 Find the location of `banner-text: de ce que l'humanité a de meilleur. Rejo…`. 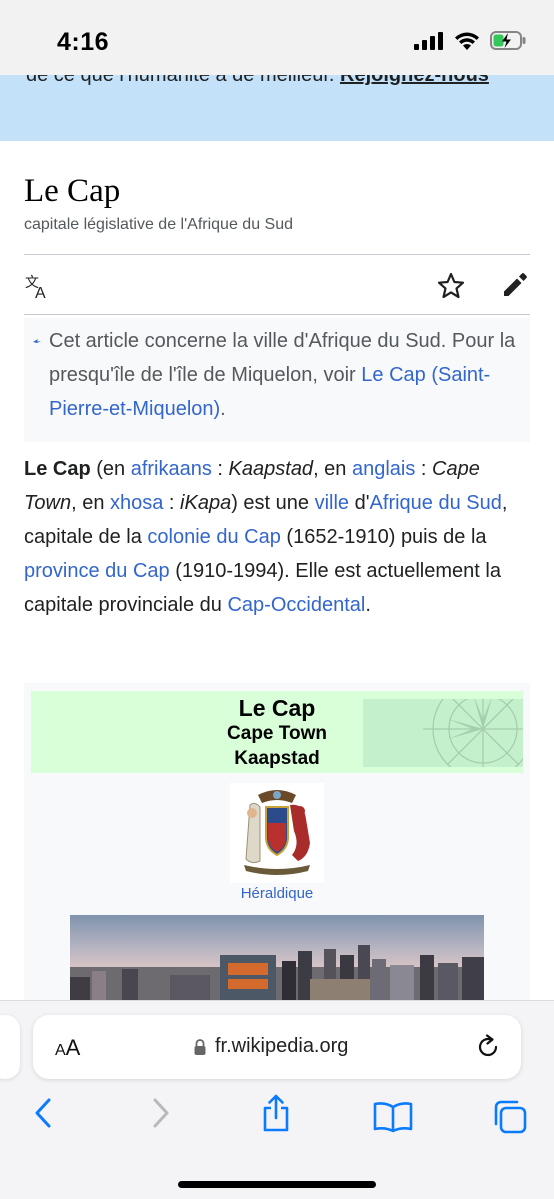

banner-text: de ce que l'humanité a de meilleur. Rejo… is located at coordinates (276, 83).